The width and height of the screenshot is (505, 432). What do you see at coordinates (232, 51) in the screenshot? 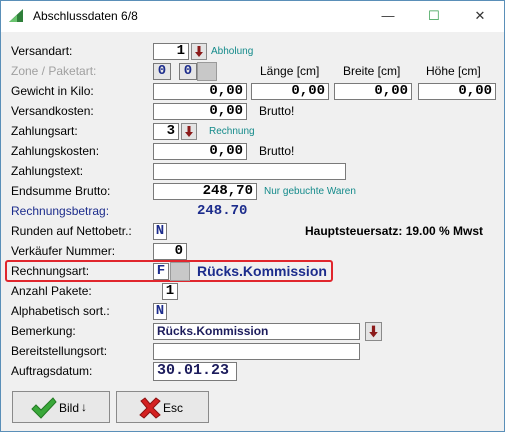
I see `versandart-description: Abholung` at bounding box center [232, 51].